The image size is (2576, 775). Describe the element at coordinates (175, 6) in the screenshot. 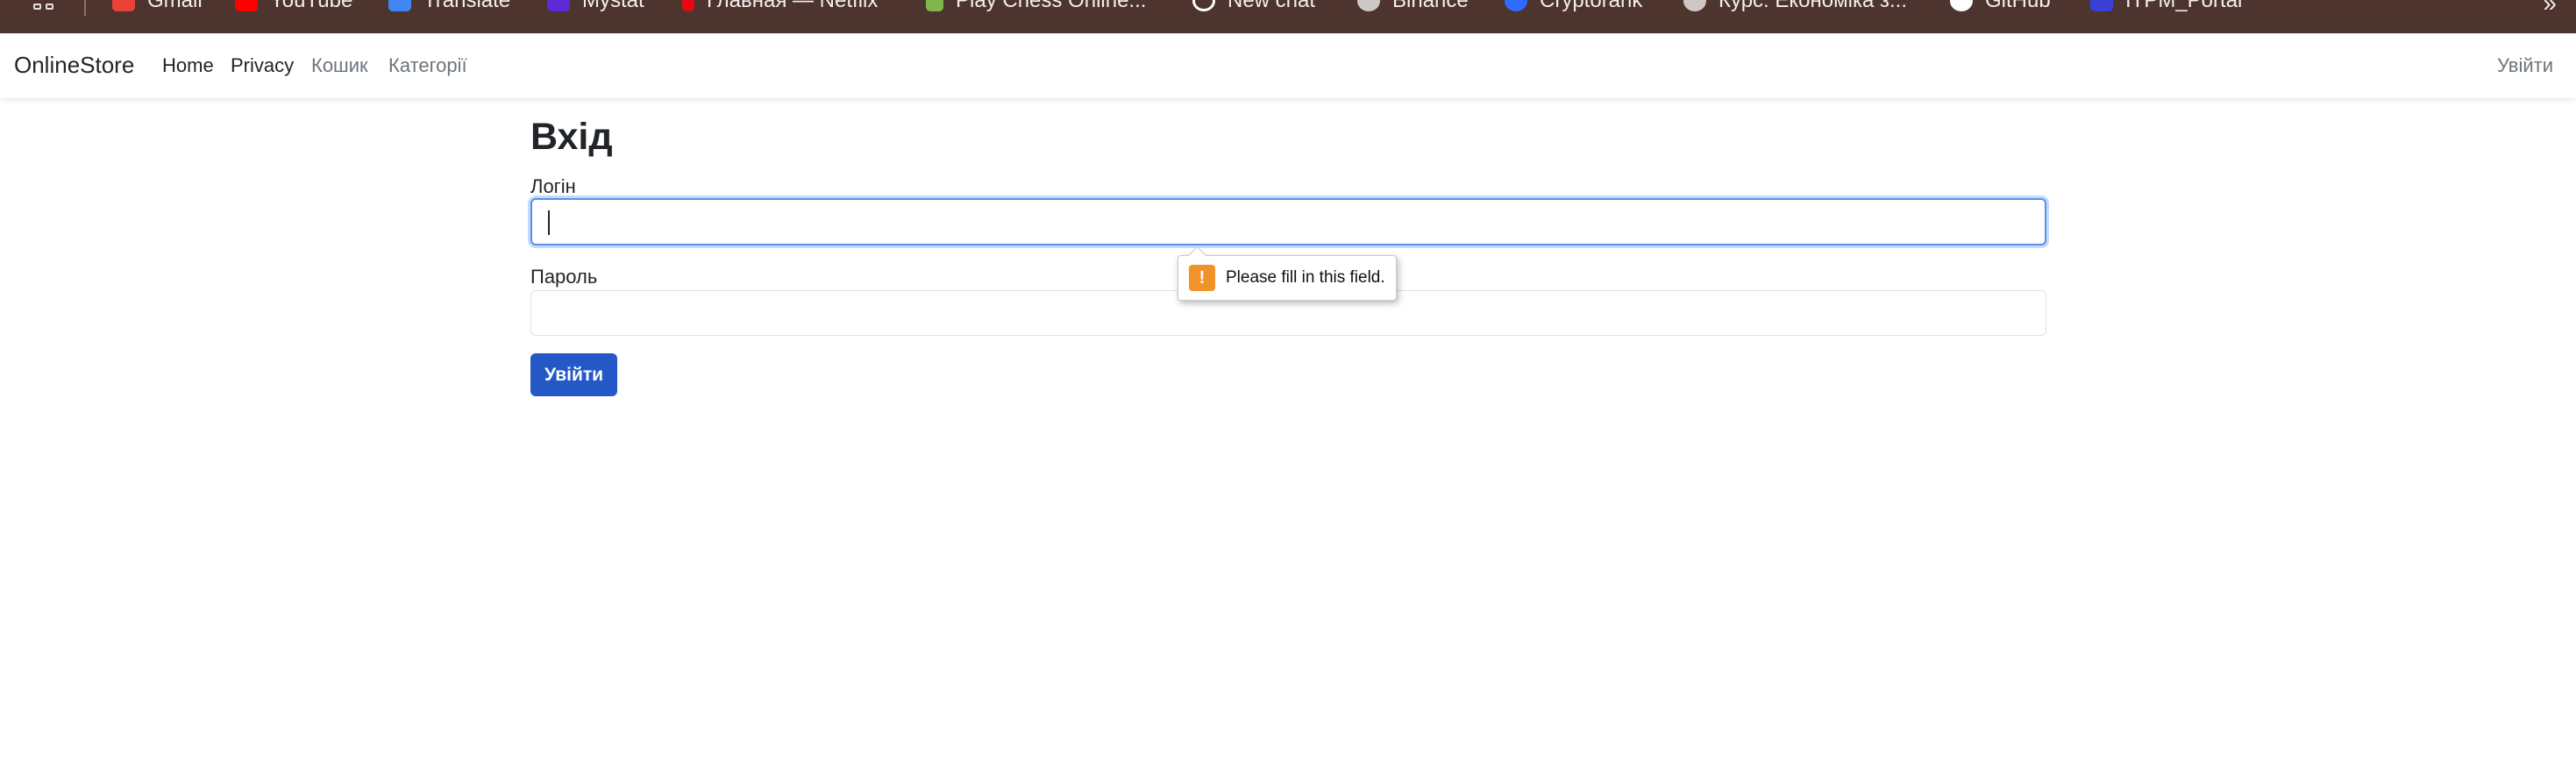

I see `bookmark-label: Gmail` at that location.